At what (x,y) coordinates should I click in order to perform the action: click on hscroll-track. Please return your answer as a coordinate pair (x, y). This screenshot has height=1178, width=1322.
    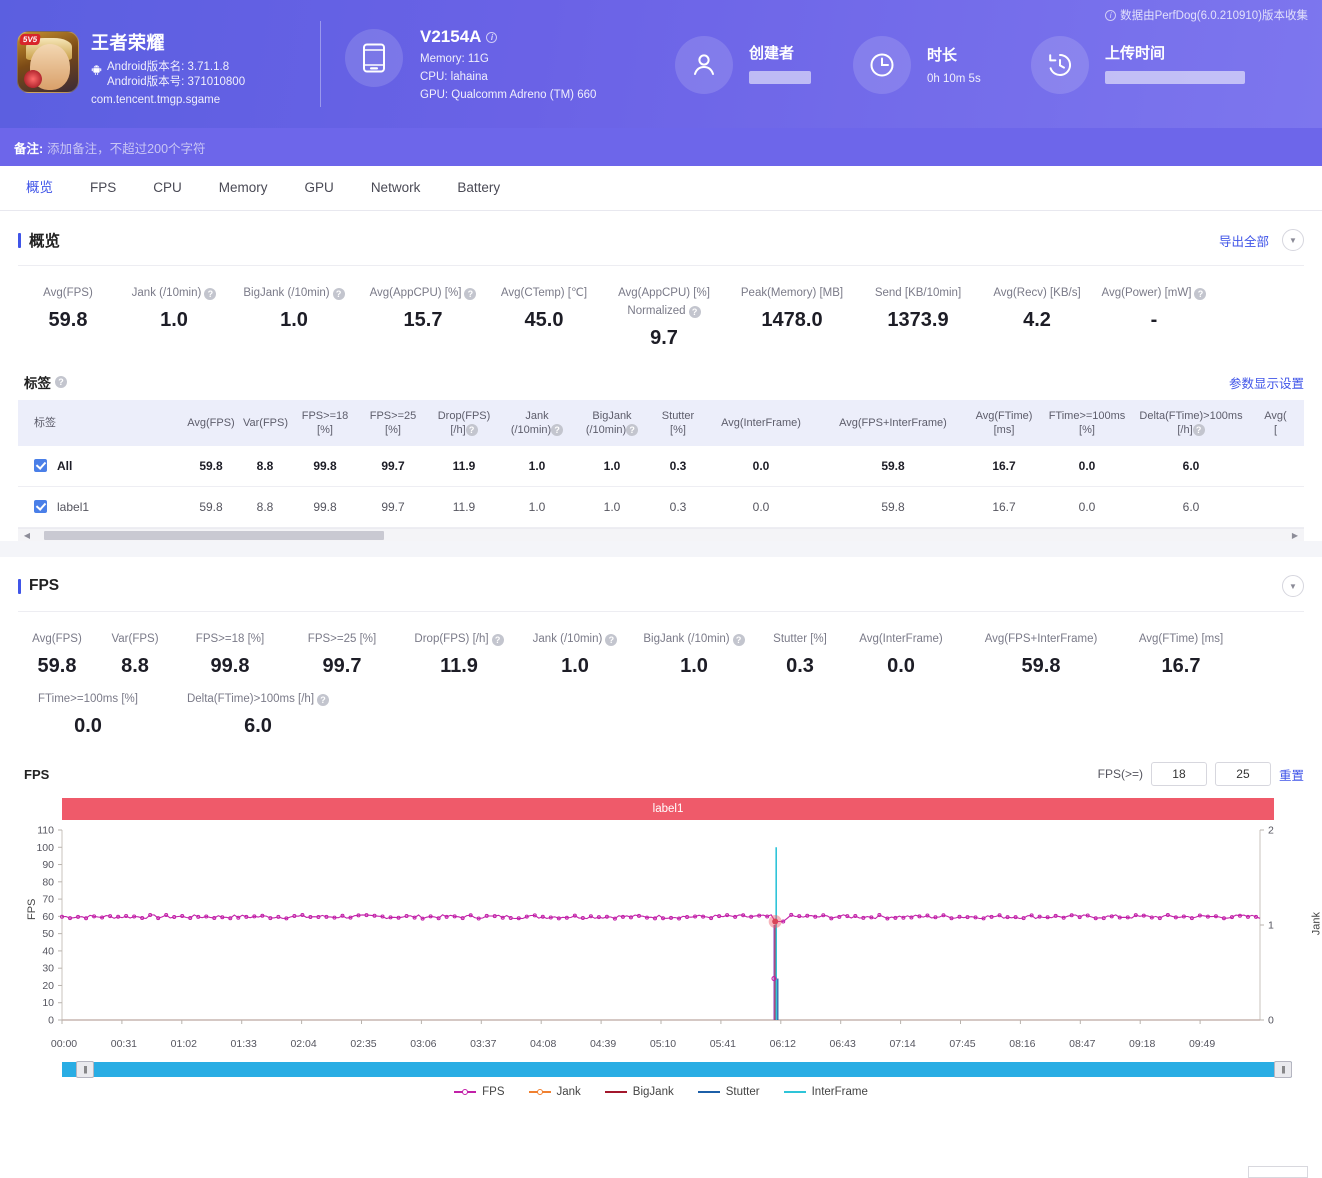
    Looking at the image, I should click on (661, 535).